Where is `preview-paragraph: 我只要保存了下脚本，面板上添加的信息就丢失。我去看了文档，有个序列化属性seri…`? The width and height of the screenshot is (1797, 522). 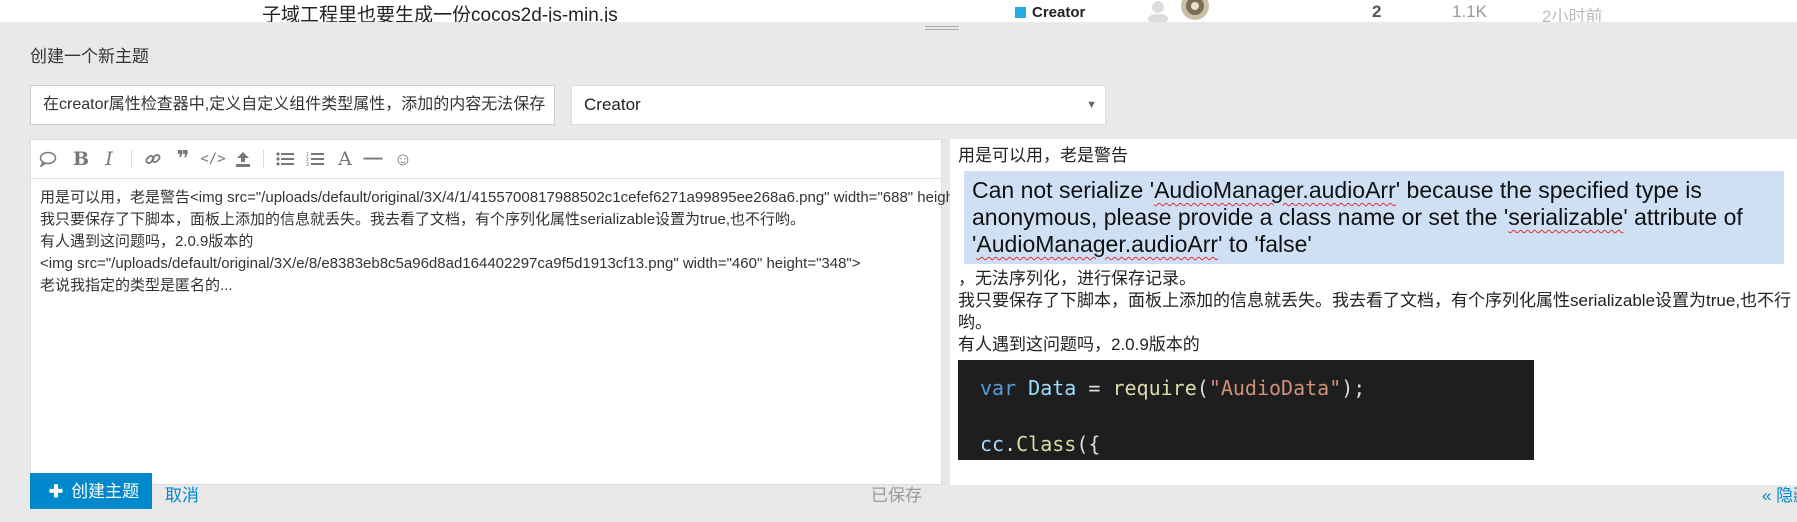 preview-paragraph: 我只要保存了下脚本，面板上添加的信息就丢失。我去看了文档，有个序列化属性seri… is located at coordinates (1375, 300).